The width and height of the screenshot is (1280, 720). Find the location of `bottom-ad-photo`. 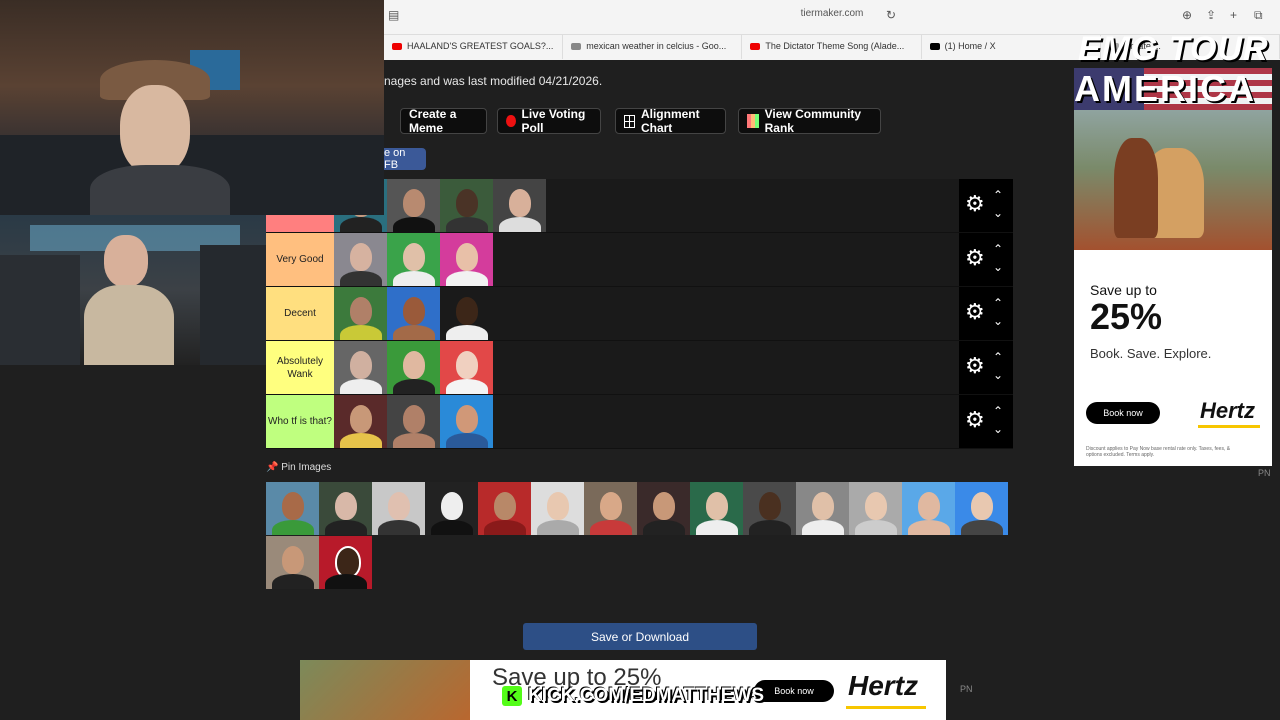

bottom-ad-photo is located at coordinates (385, 690).